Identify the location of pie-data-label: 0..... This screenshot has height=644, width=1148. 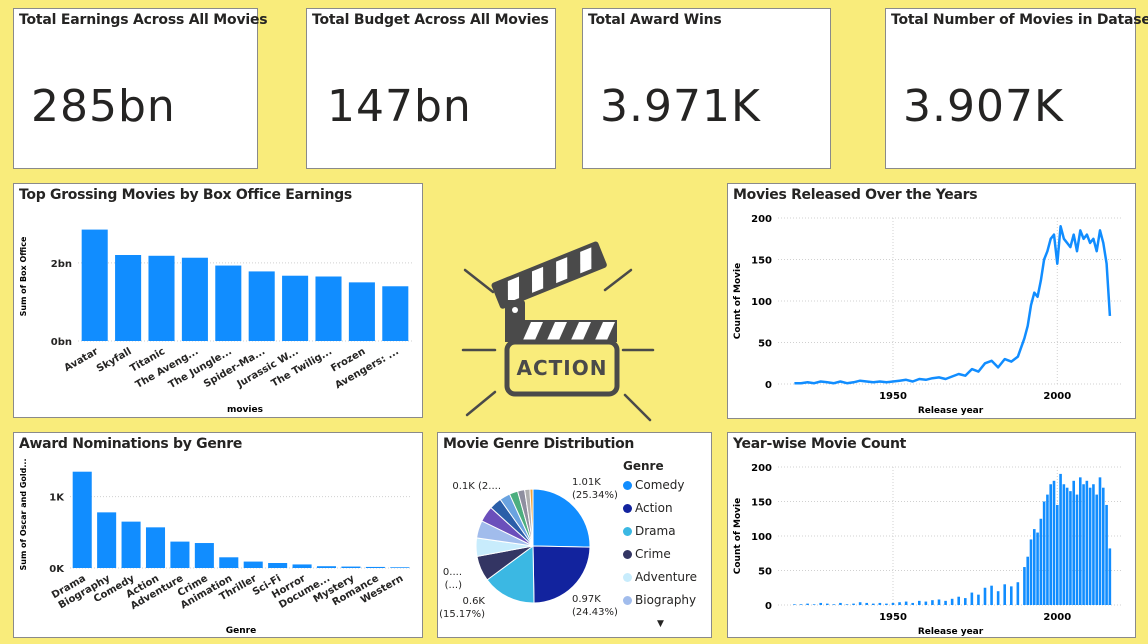
(452, 572).